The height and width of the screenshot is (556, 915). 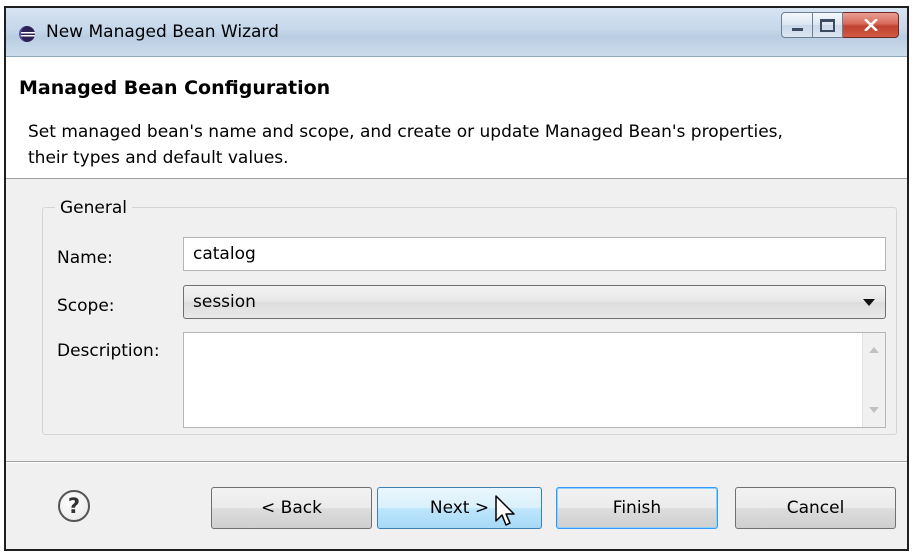 I want to click on window-title: New Managed Bean Wizard, so click(x=162, y=32).